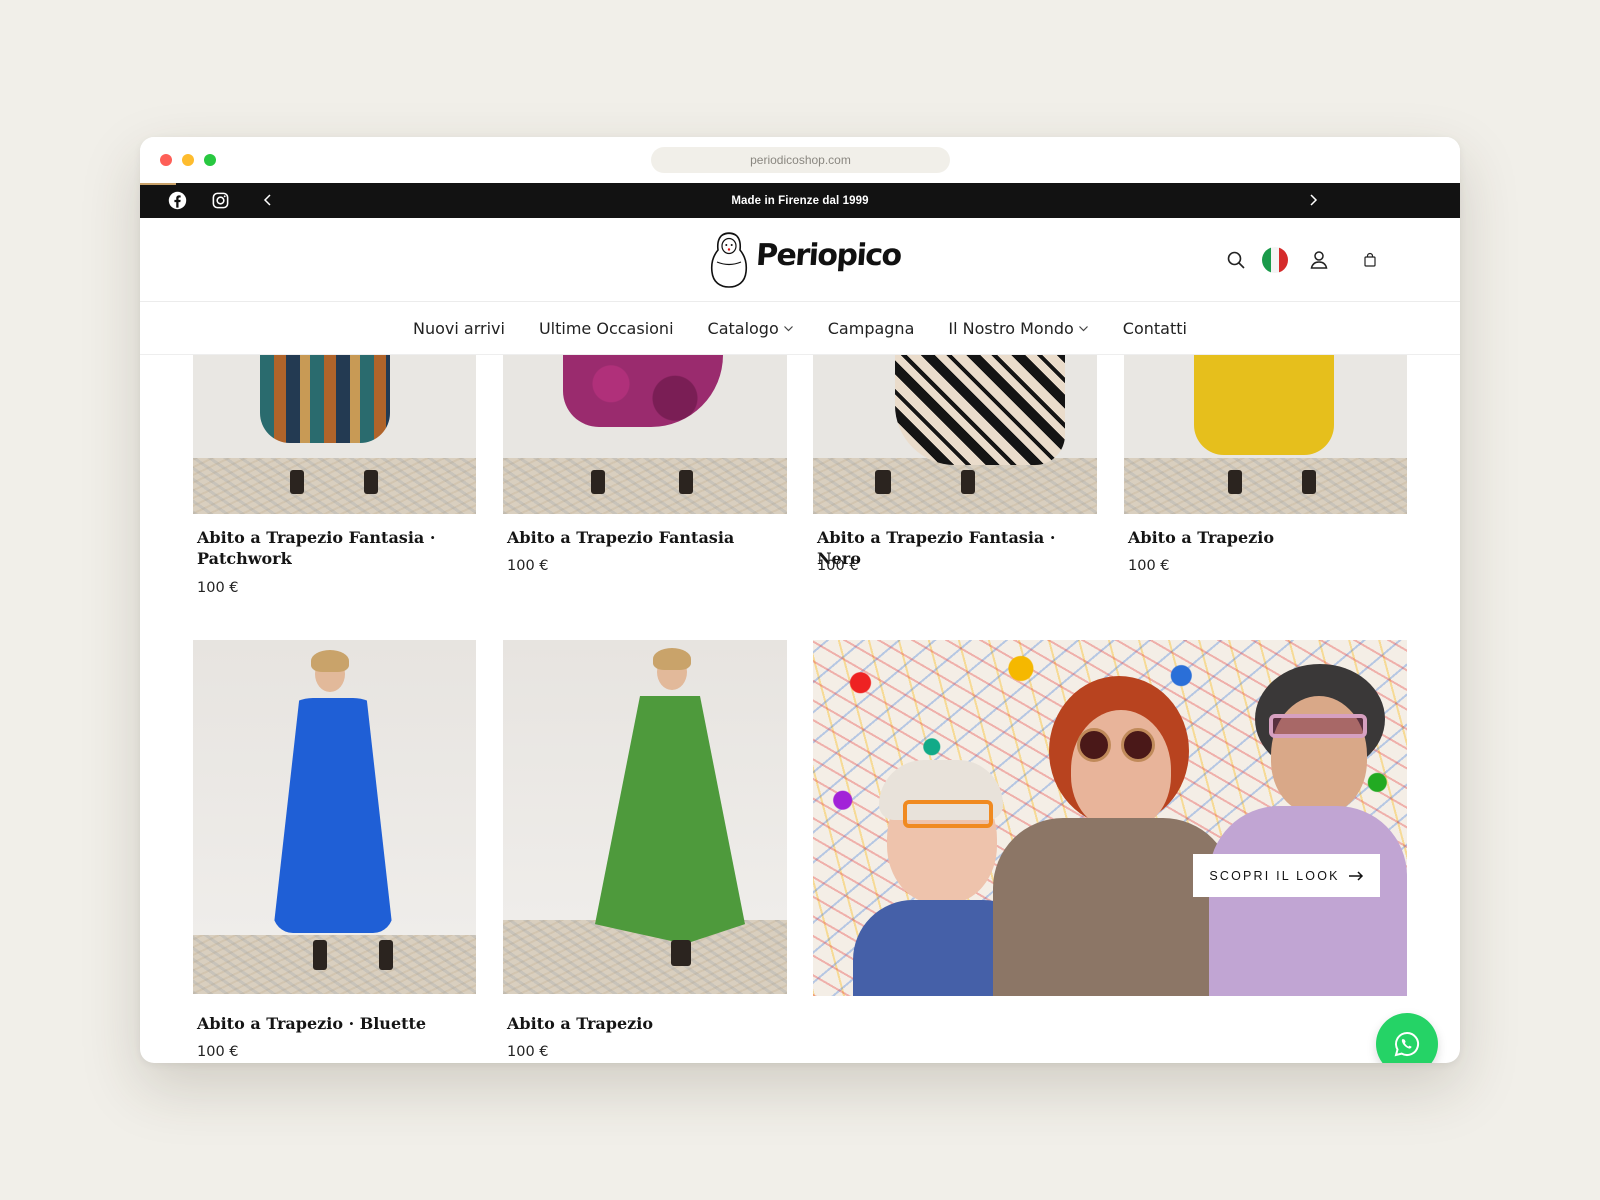  I want to click on whatsapp-chat-button, so click(1407, 1038).